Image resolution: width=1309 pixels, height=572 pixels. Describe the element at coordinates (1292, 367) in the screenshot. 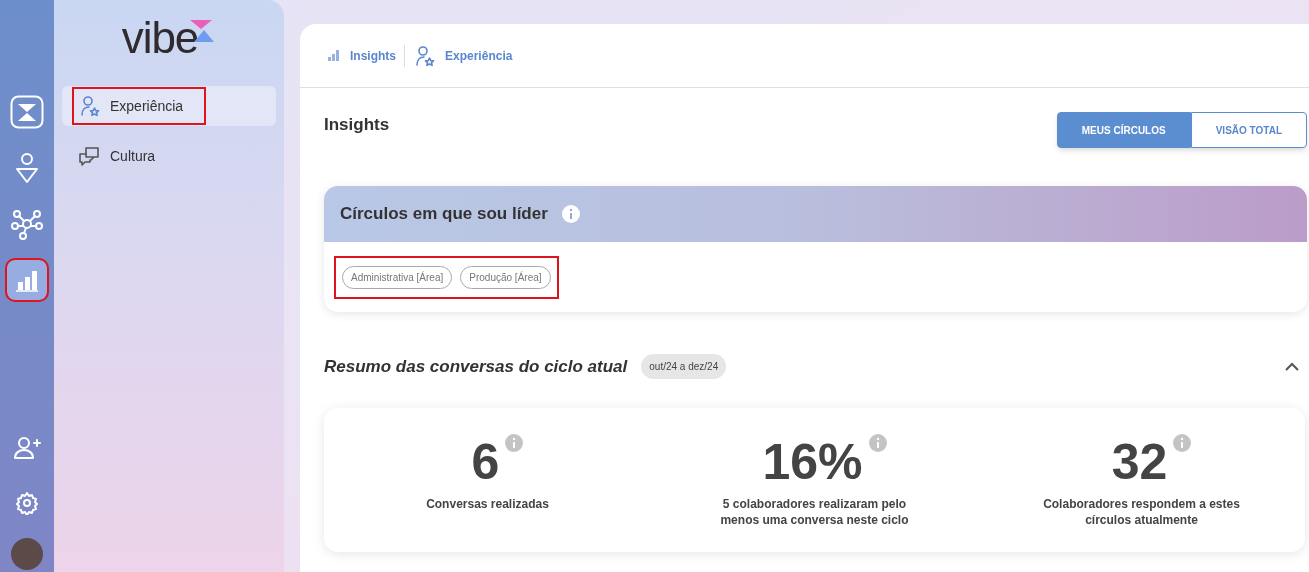

I see `collapse-chevron-icon` at that location.